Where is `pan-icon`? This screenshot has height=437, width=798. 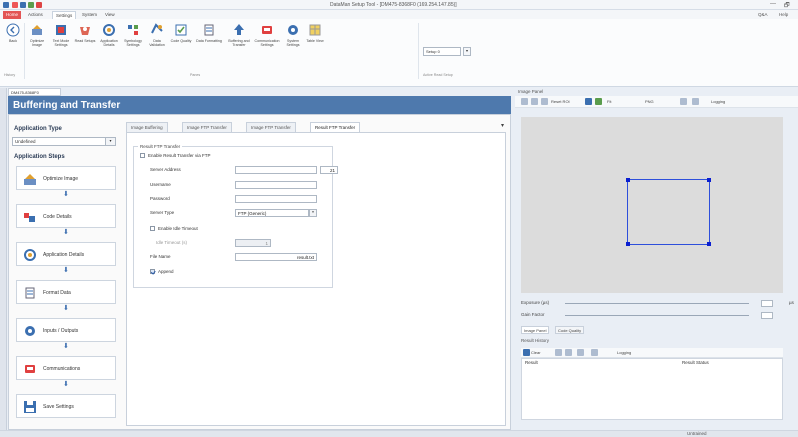
pan-icon is located at coordinates (544, 101).